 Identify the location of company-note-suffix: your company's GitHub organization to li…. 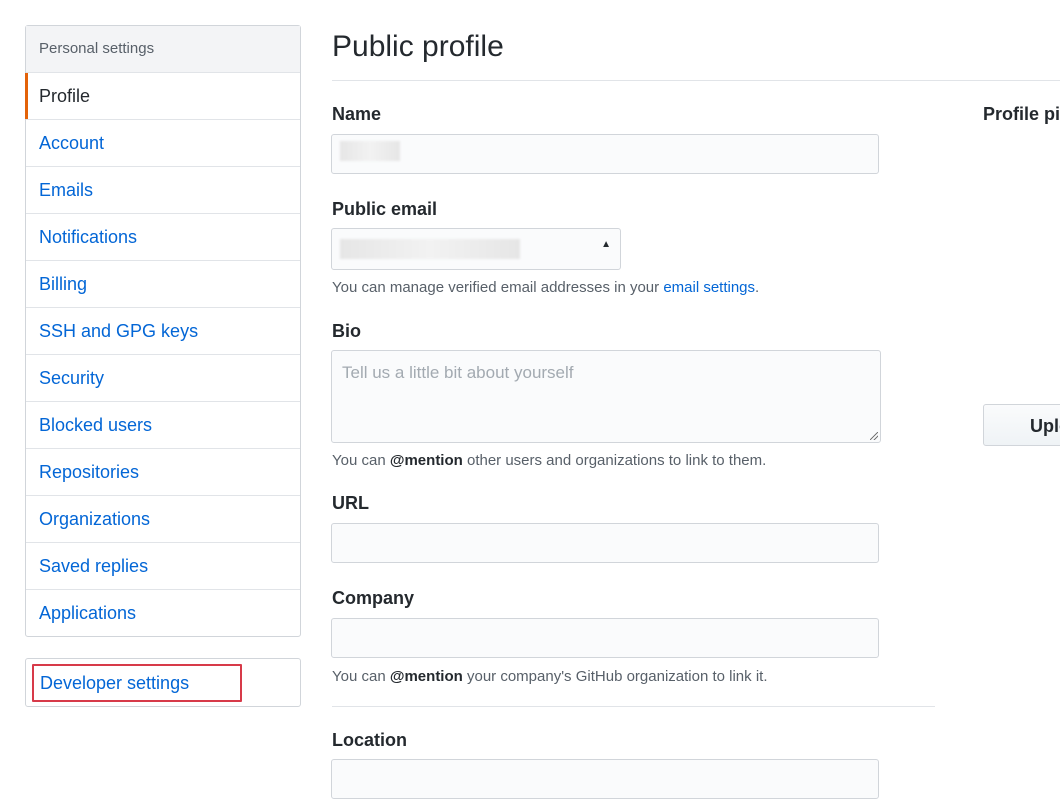
(615, 676).